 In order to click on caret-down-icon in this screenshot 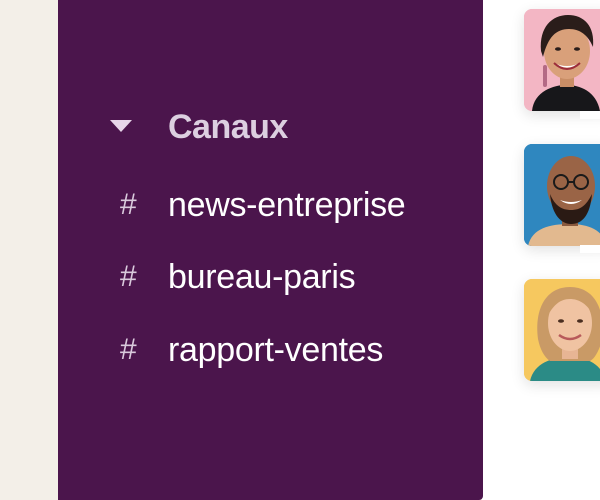, I will do `click(121, 126)`.